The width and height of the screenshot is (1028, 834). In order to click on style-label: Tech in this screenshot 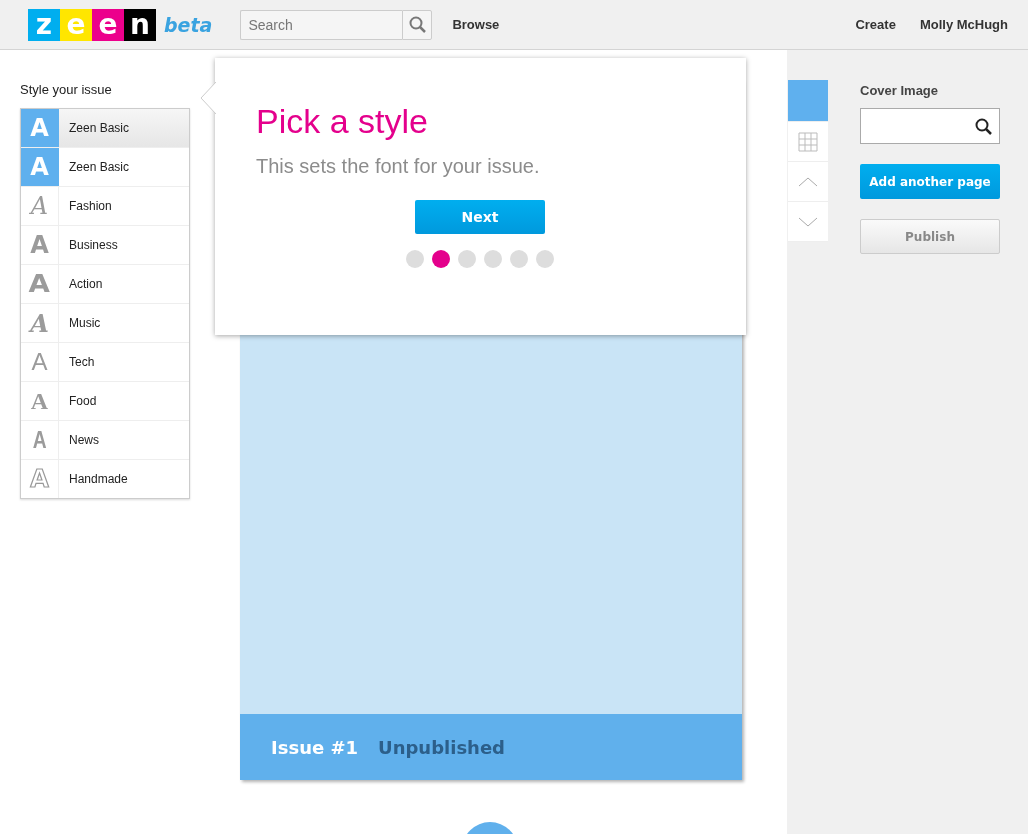, I will do `click(81, 362)`.